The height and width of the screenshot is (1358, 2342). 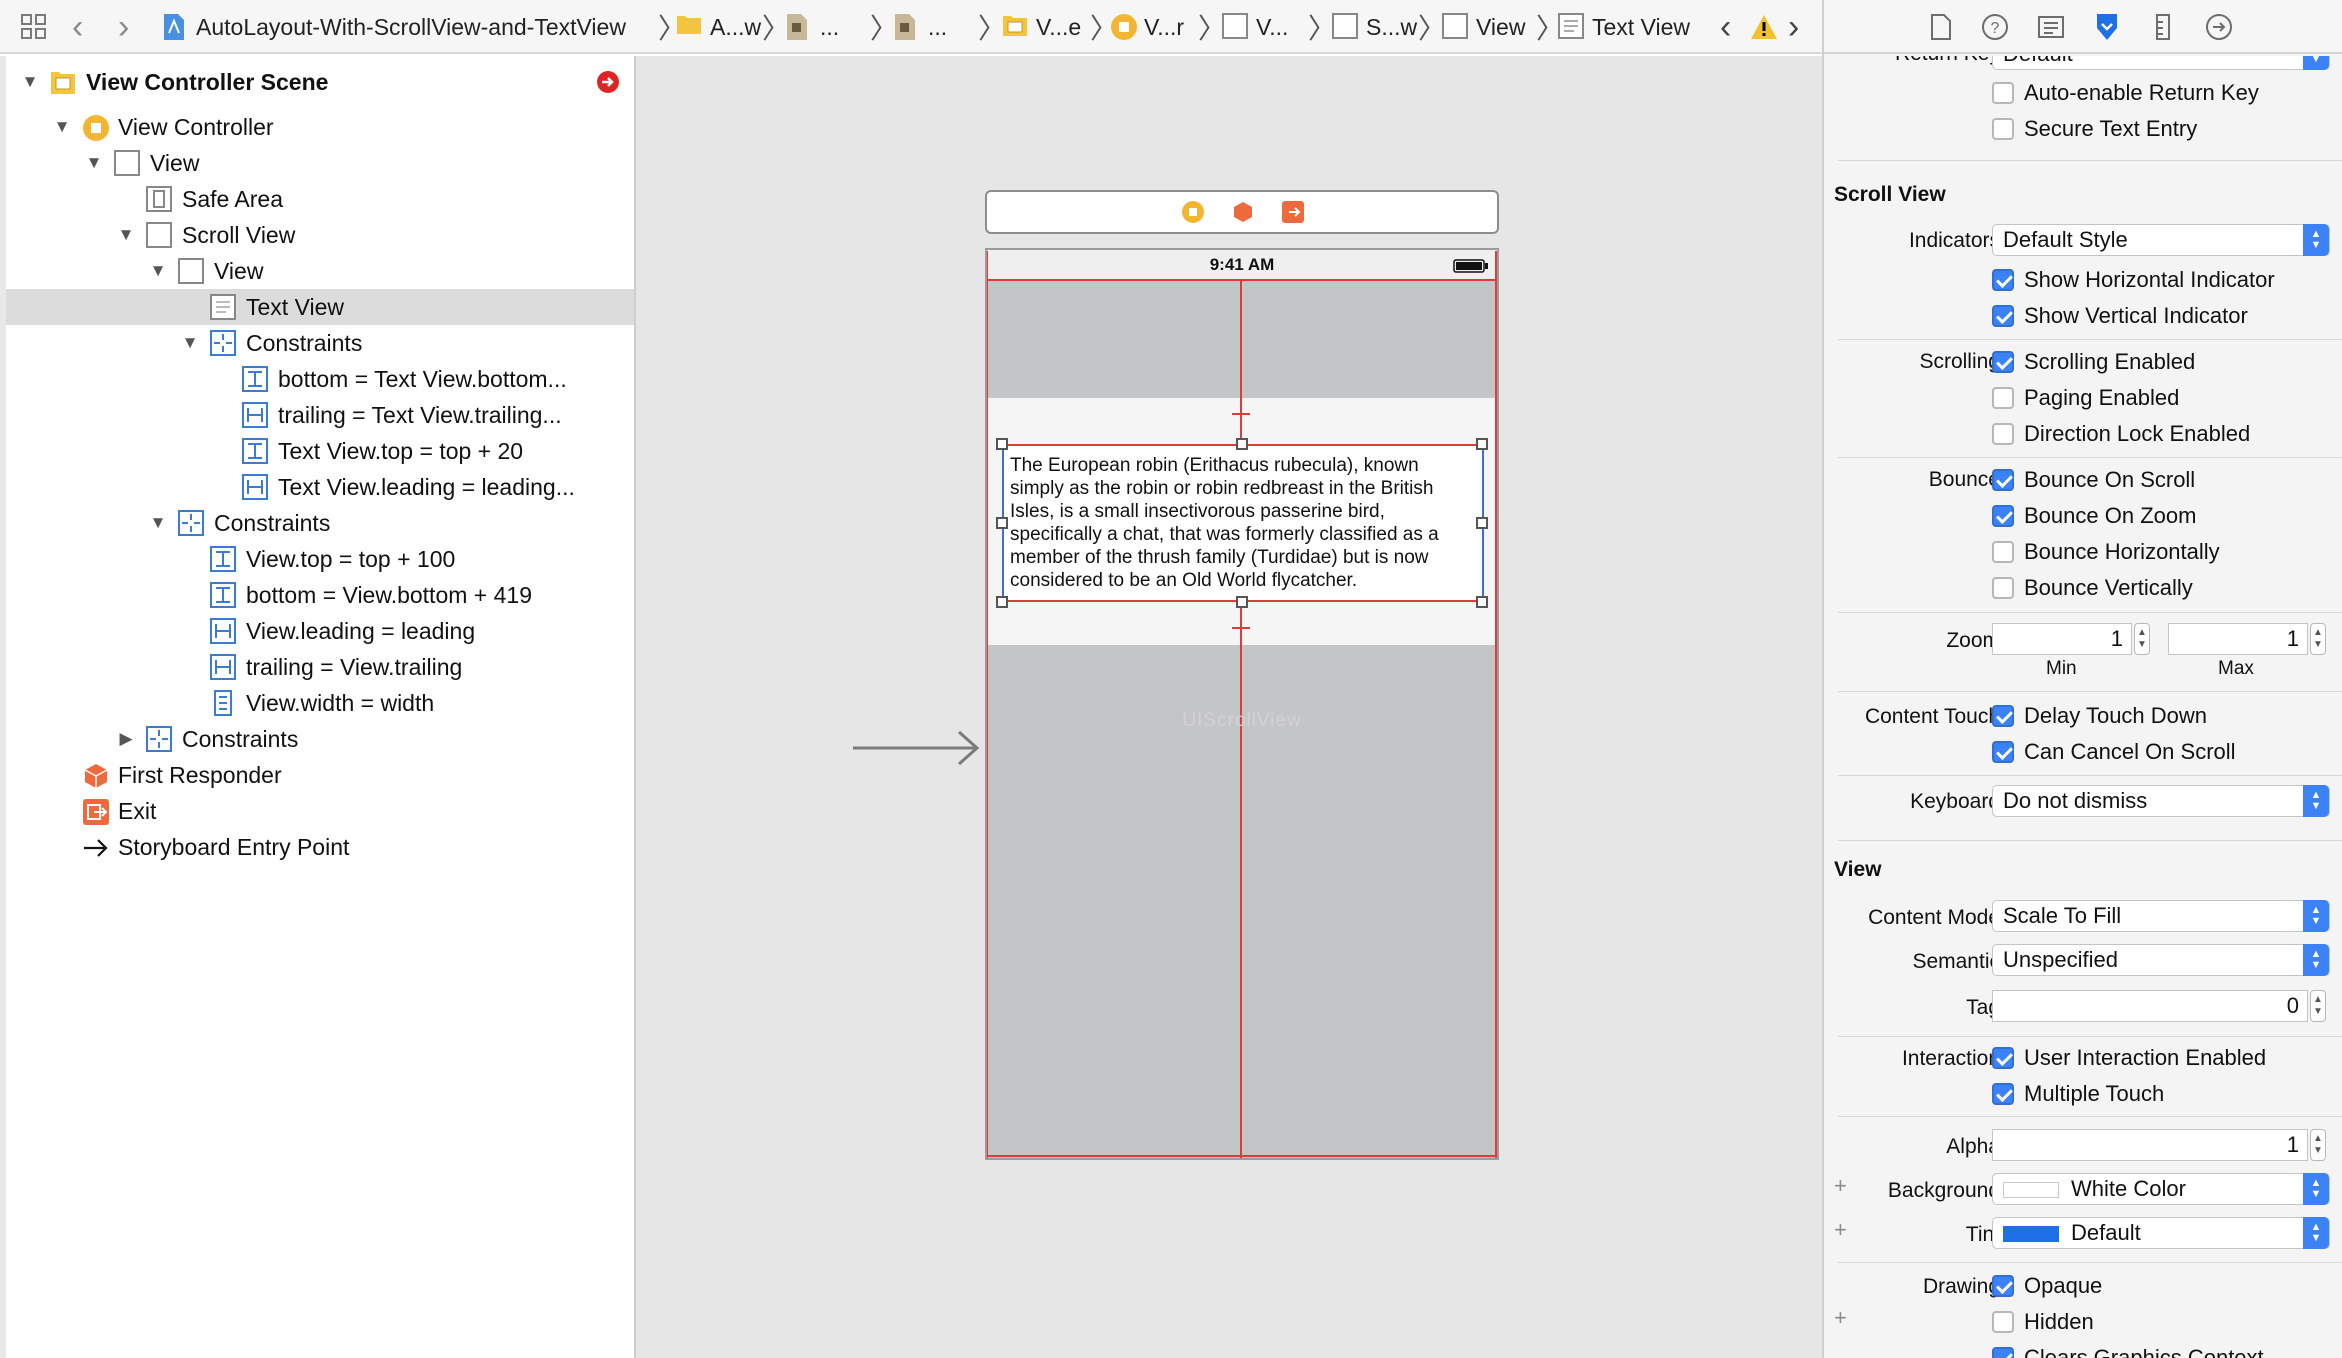 What do you see at coordinates (1624, 27) in the screenshot?
I see `jumpbar-crumb-textview: Text View` at bounding box center [1624, 27].